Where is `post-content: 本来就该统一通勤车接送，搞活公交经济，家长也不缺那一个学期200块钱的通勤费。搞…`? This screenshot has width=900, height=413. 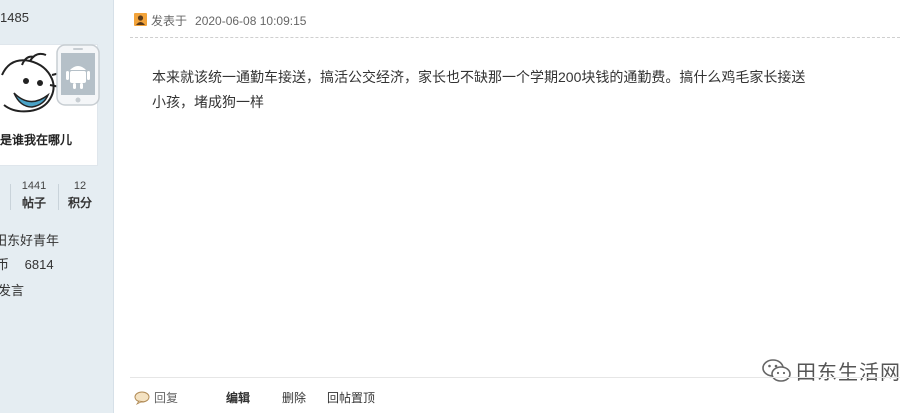
post-content: 本来就该统一通勤车接送，搞活公交经济，家长也不缺那一个学期200块钱的通勤费。搞… is located at coordinates (525, 90).